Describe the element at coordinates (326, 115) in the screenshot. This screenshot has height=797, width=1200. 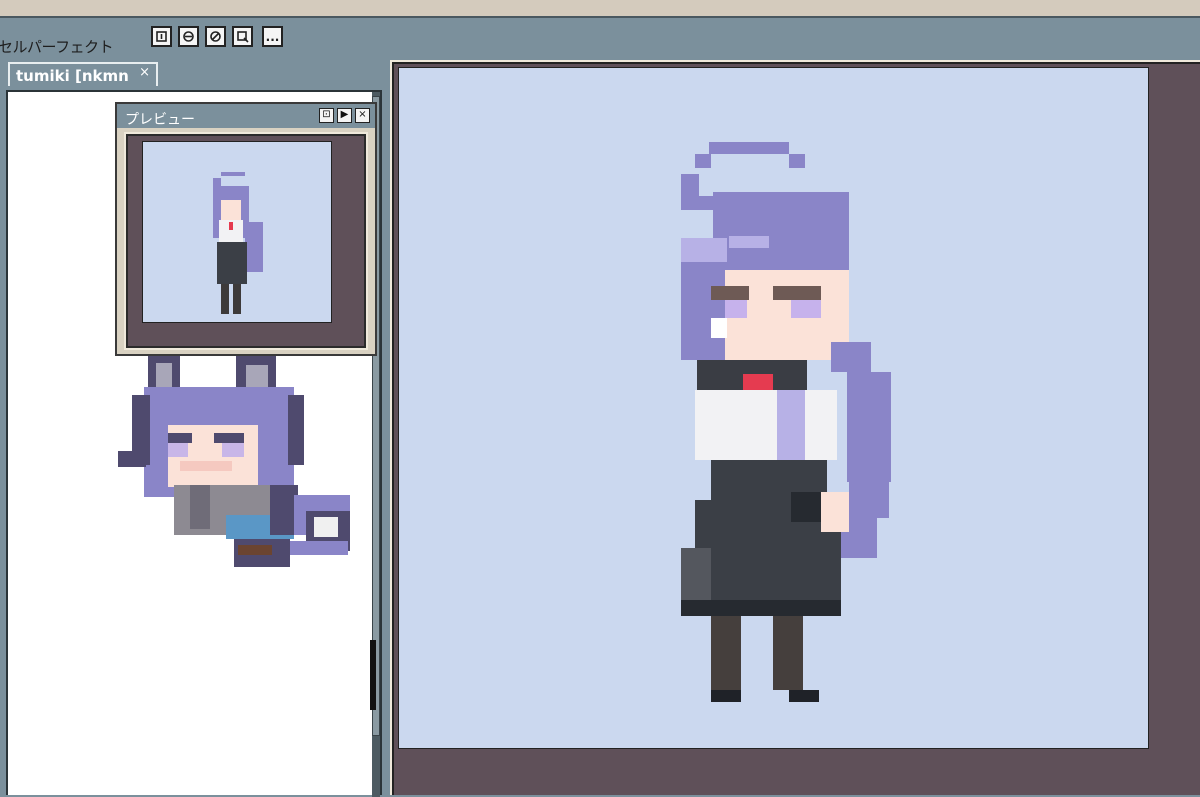
I see `fit-icon: ⊡` at that location.